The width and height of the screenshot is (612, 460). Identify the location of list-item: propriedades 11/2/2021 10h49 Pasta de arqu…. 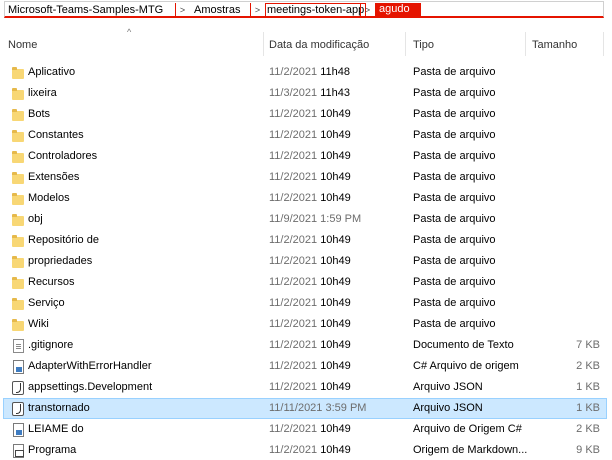
(305, 261).